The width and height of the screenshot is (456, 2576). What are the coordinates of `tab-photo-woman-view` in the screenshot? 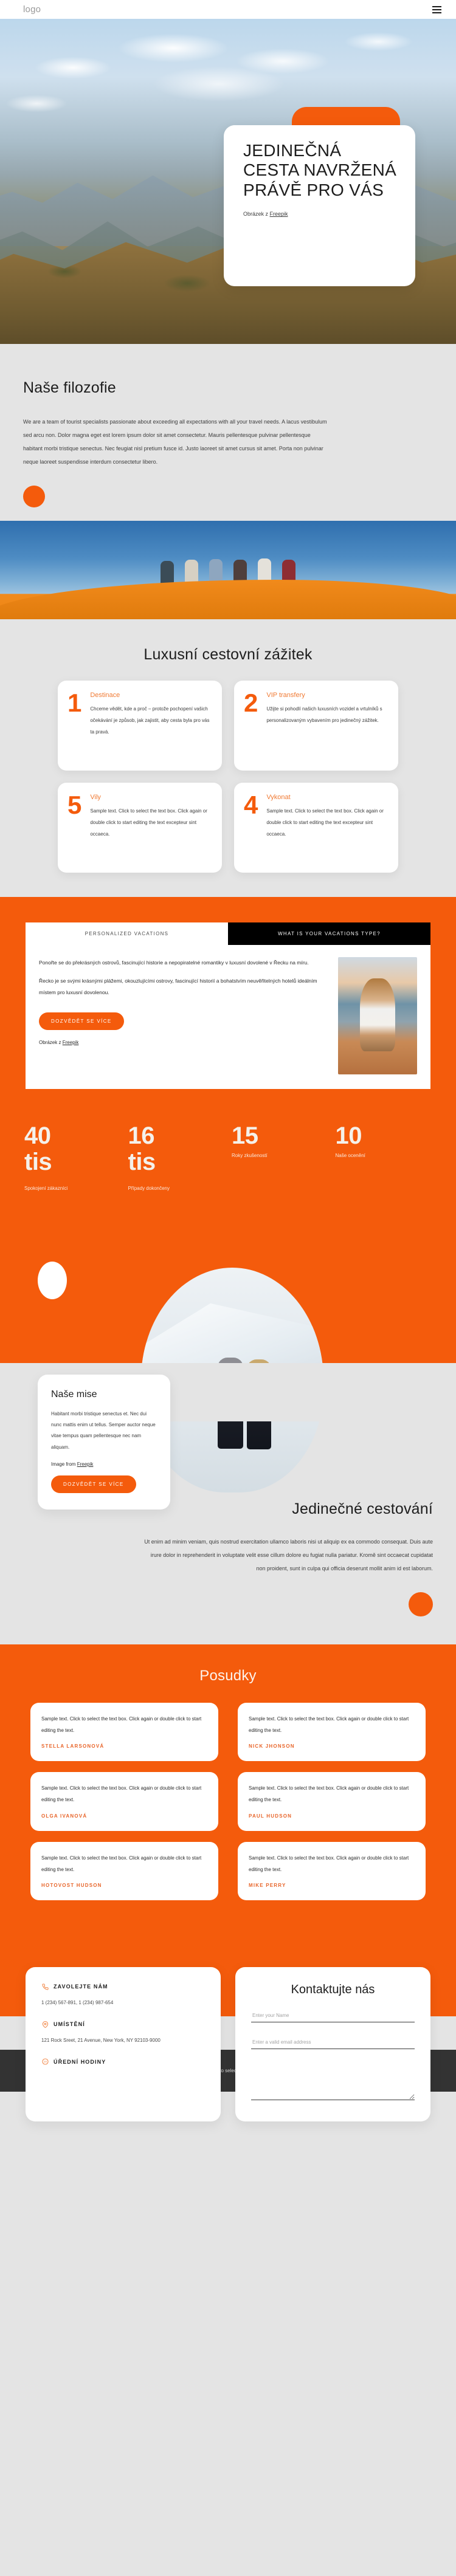 It's located at (377, 1016).